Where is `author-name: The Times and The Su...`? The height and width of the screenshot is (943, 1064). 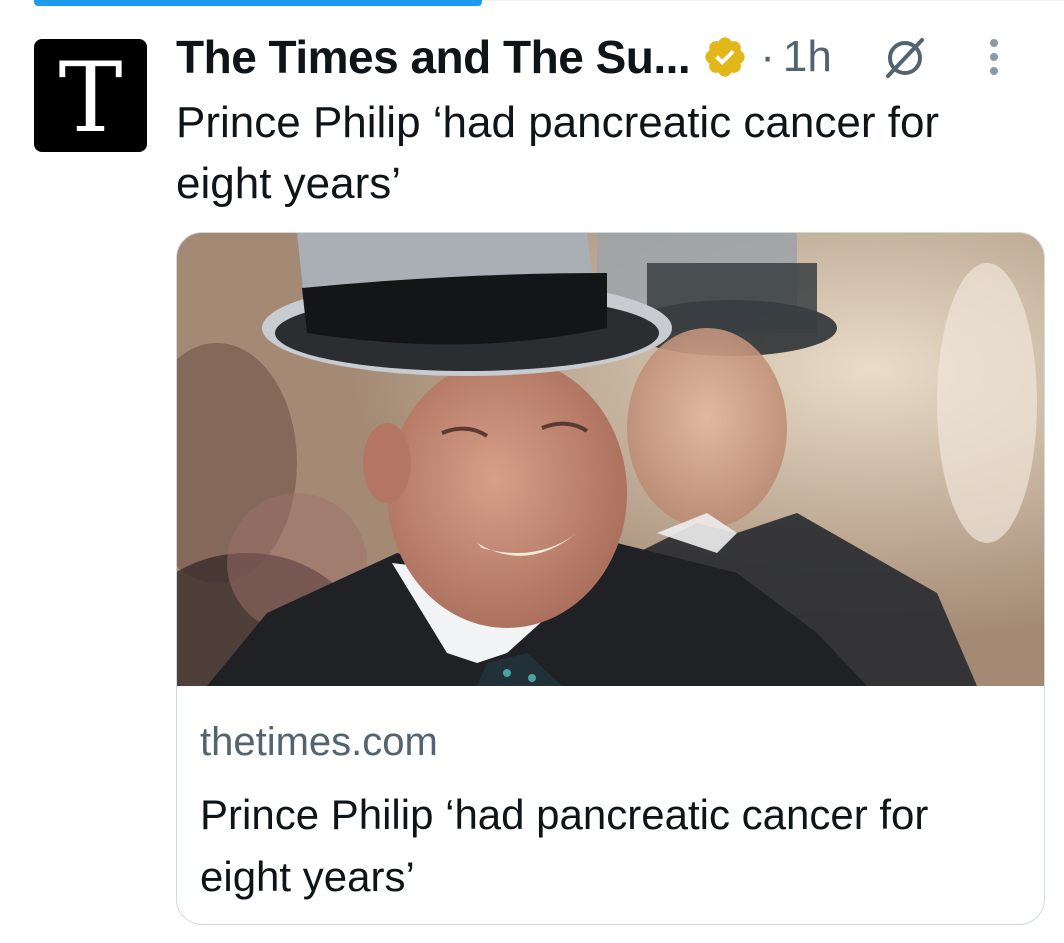
author-name: The Times and The Su... is located at coordinates (433, 57).